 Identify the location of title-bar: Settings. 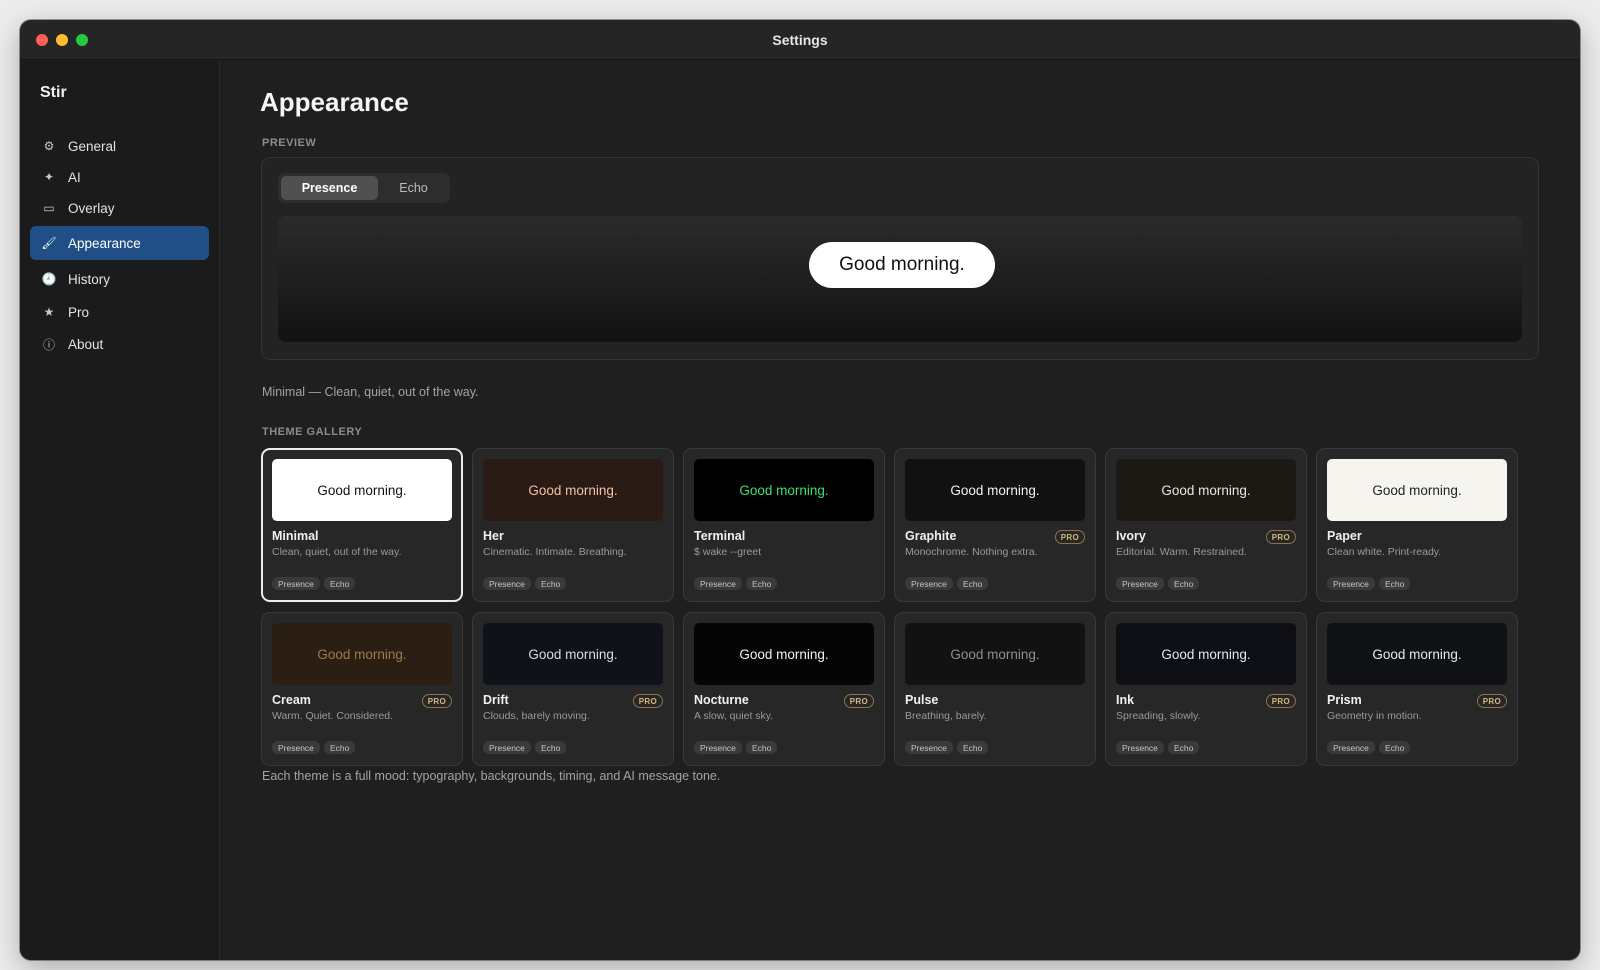
(800, 40).